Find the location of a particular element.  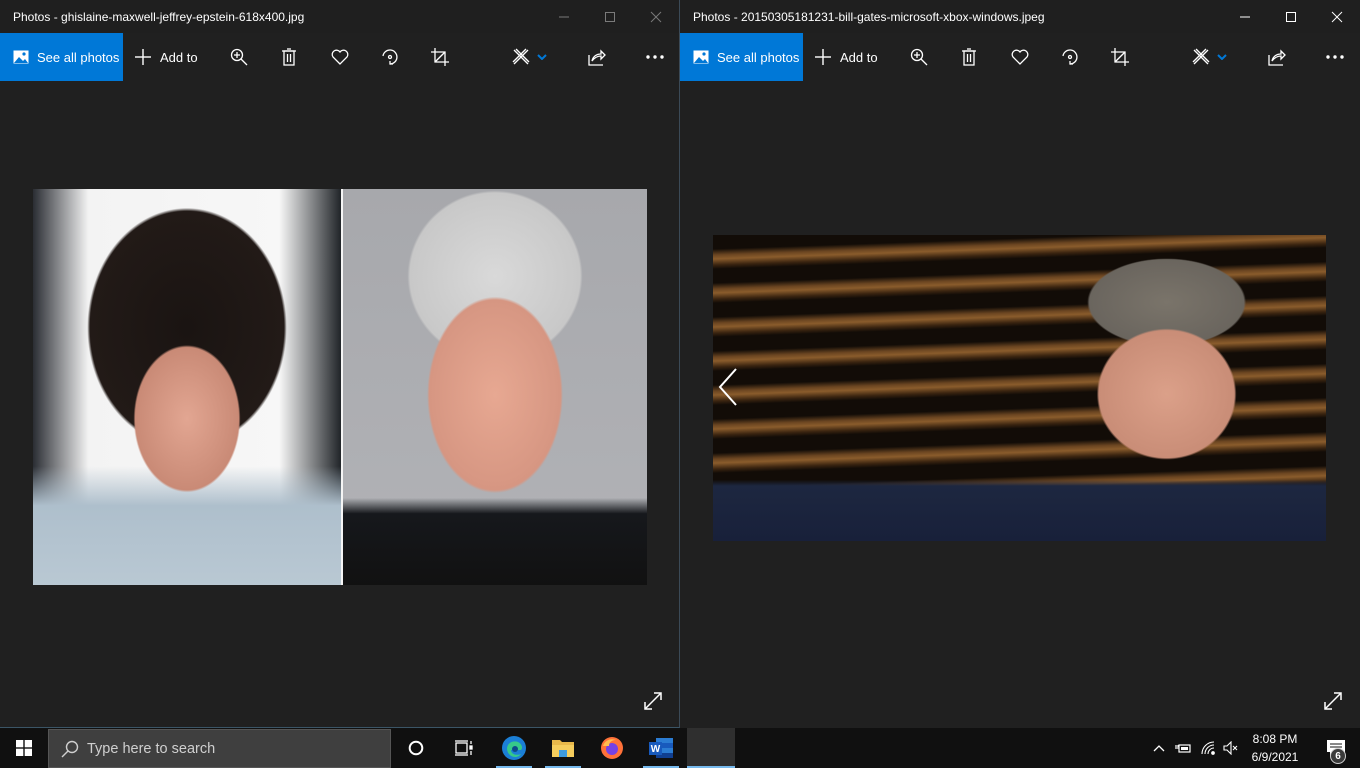

battery-button is located at coordinates (1183, 748).